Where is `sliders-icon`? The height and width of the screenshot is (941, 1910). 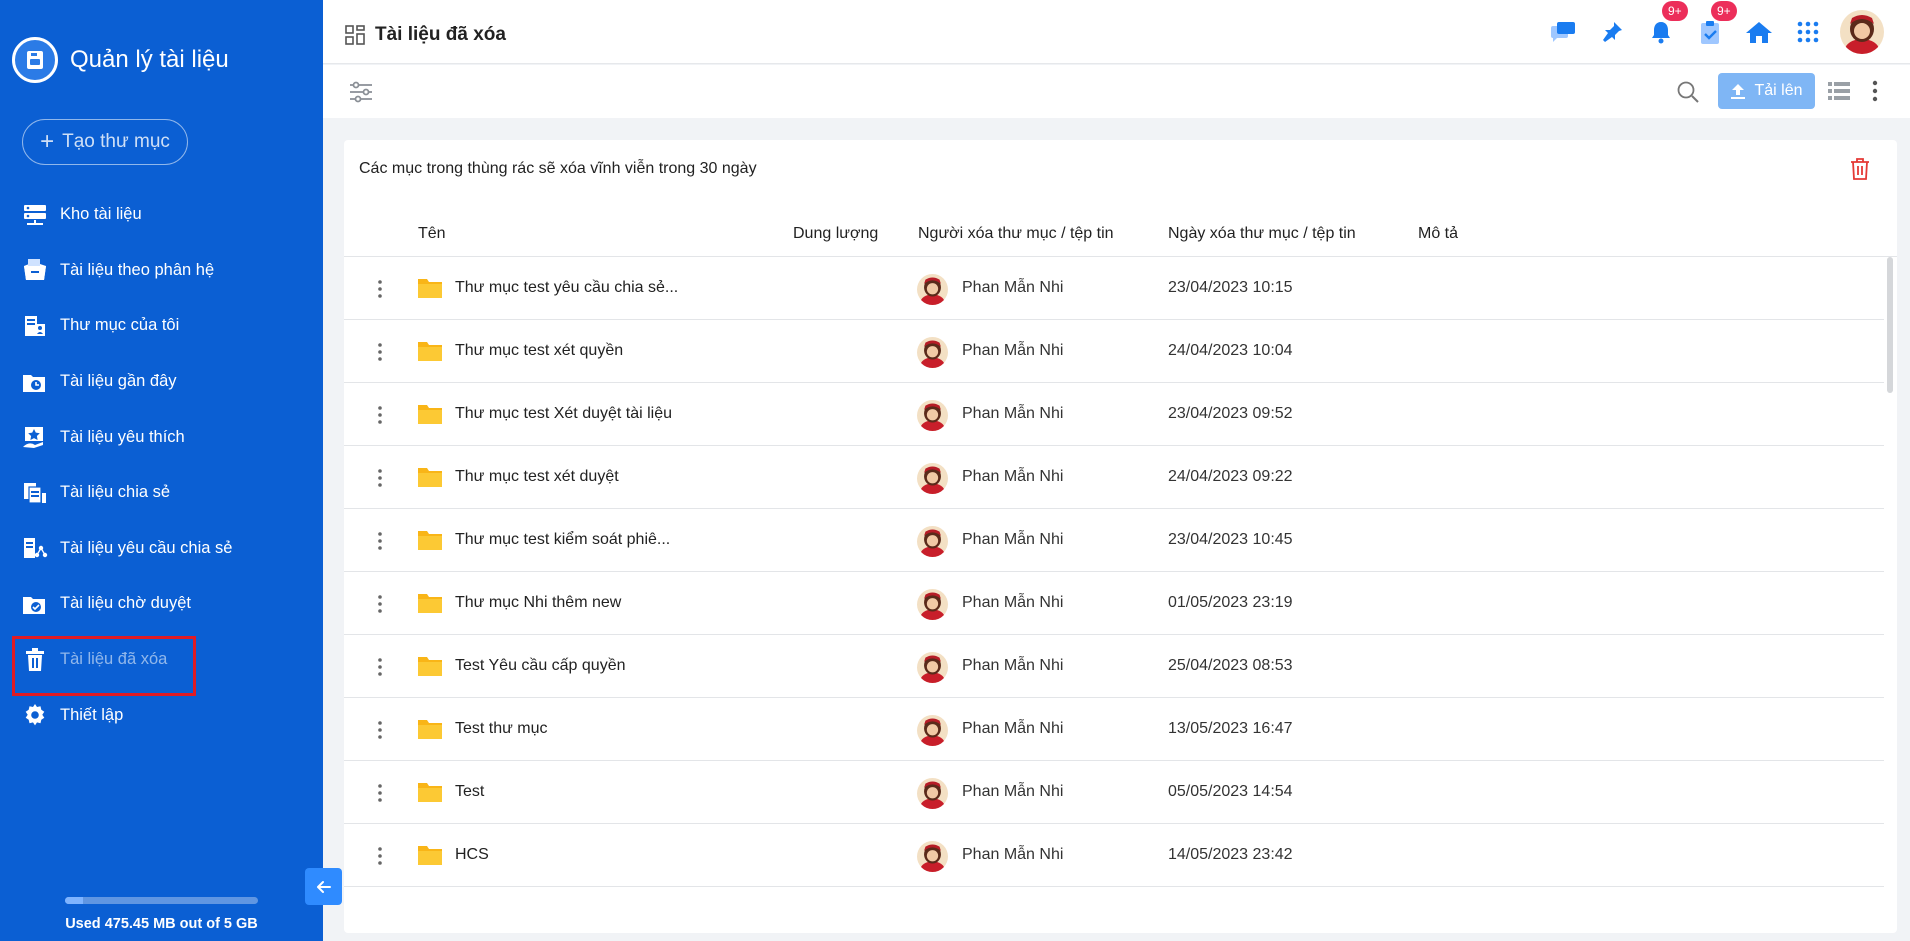 sliders-icon is located at coordinates (361, 92).